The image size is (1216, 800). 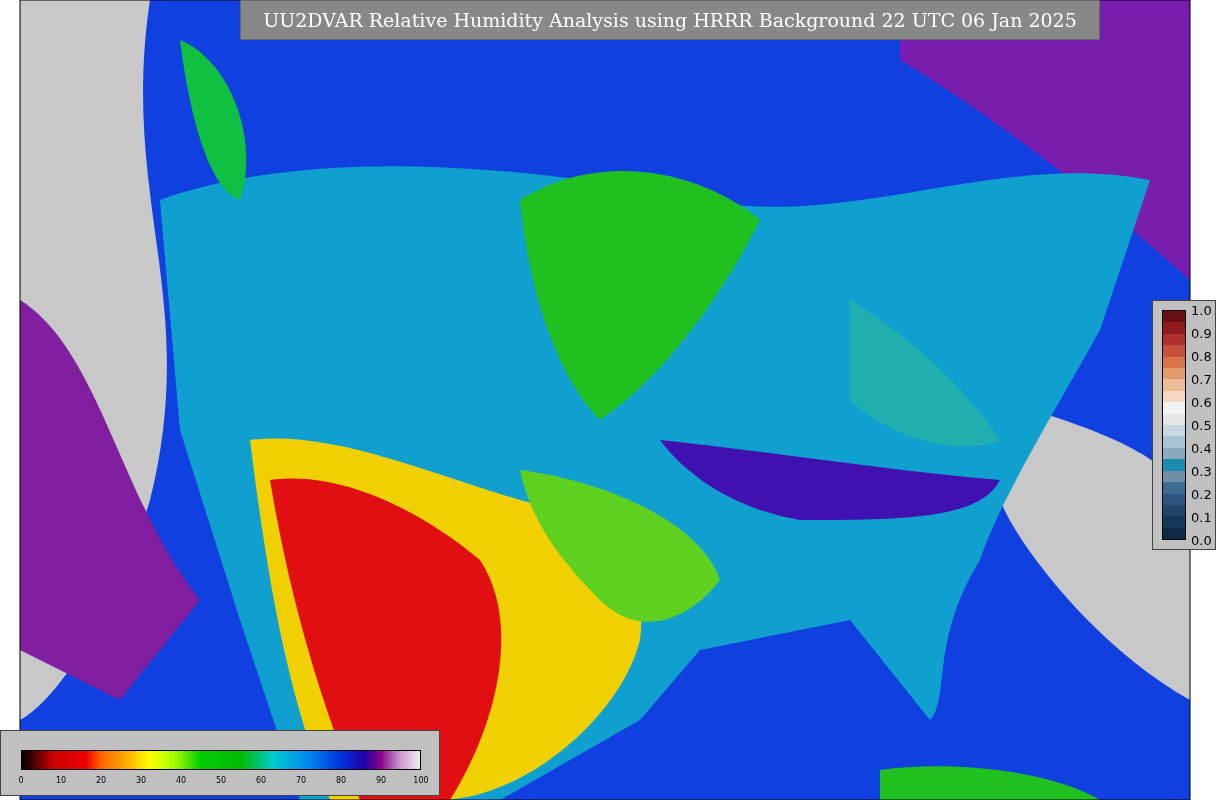 I want to click on map-title: UU2DVAR Relative Humidity Analysis using HRRR Background 22 UTC 06 Jan 2025, so click(x=670, y=20).